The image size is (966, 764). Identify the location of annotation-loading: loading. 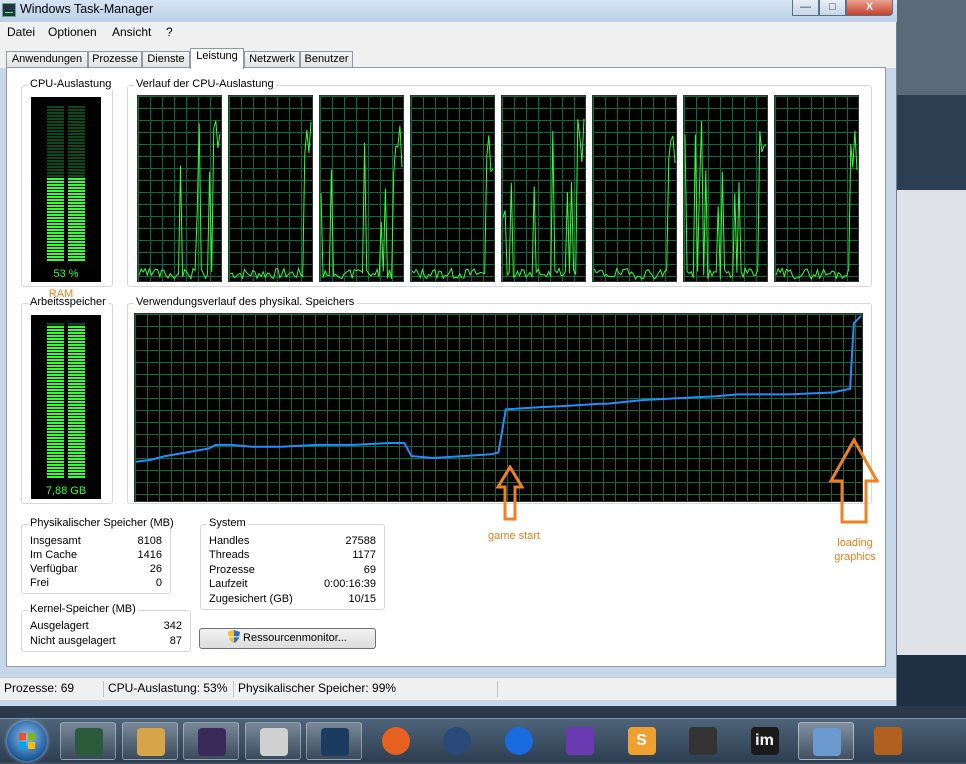
(855, 543).